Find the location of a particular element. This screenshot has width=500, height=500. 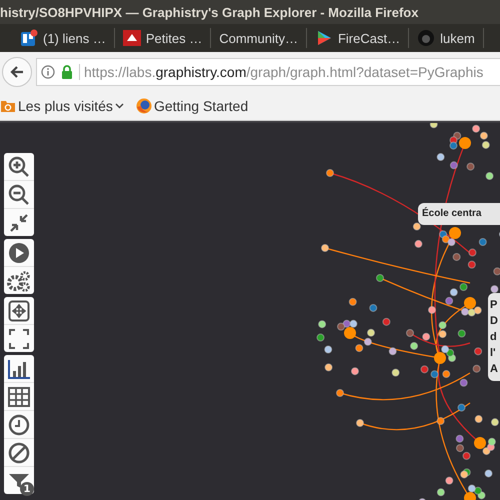

label-text: D is located at coordinates (494, 321).